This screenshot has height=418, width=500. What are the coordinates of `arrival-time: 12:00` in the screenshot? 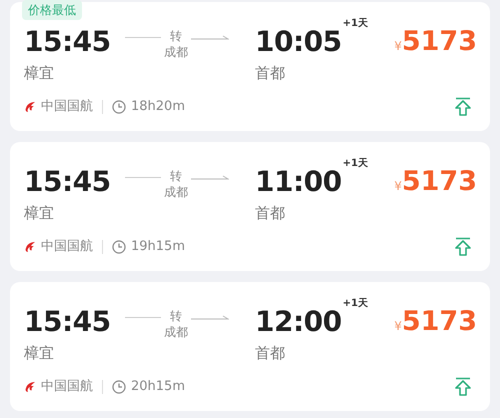 It's located at (298, 322).